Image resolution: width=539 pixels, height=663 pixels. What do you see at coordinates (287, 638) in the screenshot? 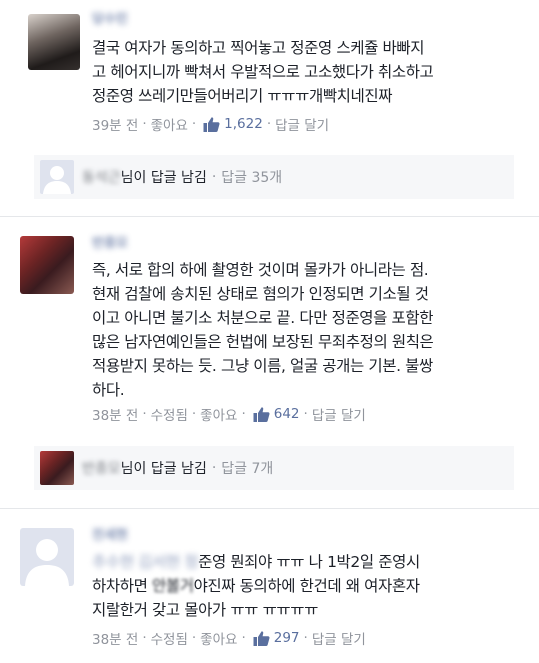
I see `like-count: 297` at bounding box center [287, 638].